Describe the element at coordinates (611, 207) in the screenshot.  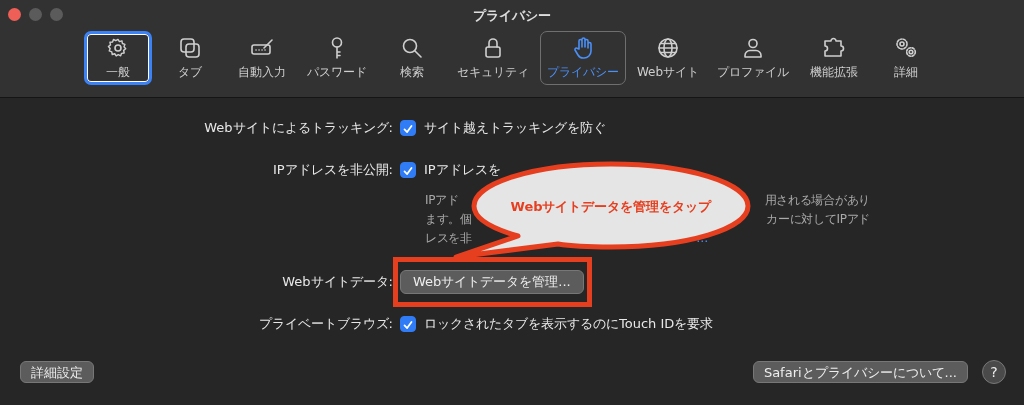
I see `callout-text: Webサイトデータを管理をタップ` at that location.